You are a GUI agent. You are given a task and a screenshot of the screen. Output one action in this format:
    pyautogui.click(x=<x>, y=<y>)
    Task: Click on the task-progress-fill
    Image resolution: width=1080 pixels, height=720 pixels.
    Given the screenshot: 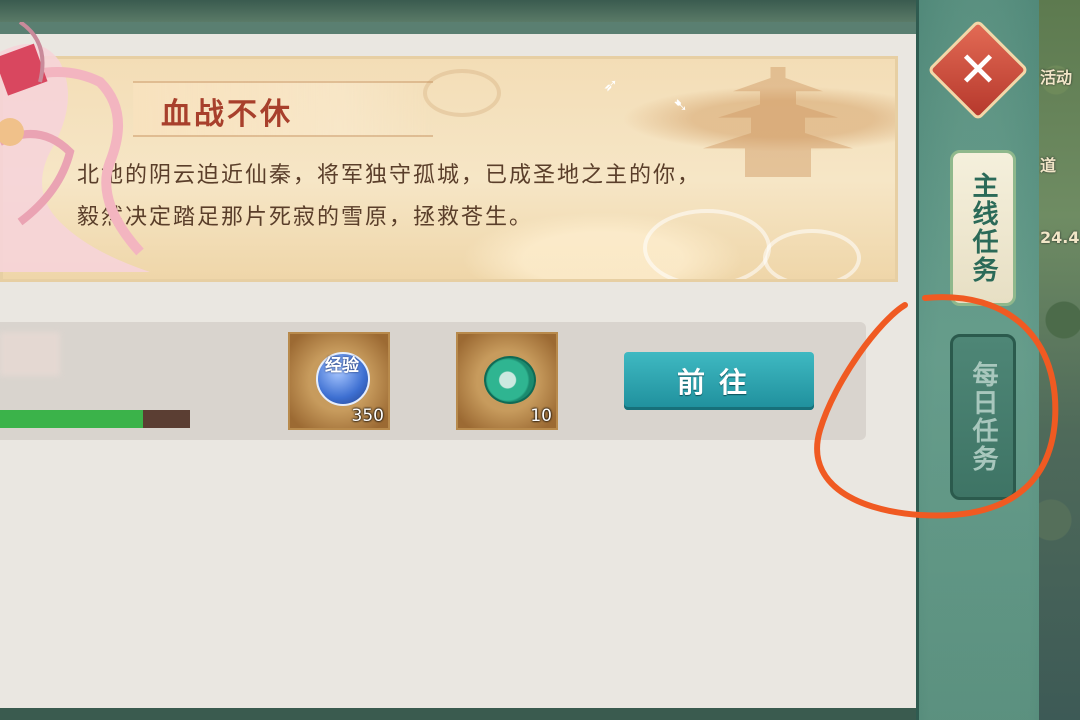 What is the action you would take?
    pyautogui.click(x=71, y=419)
    